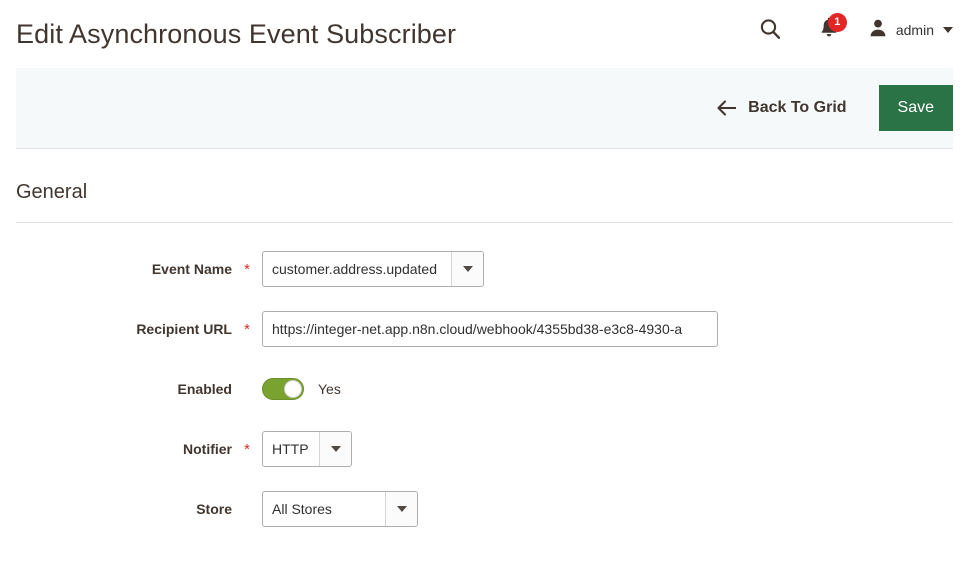  What do you see at coordinates (207, 449) in the screenshot?
I see `field-label-notifier: Notifier` at bounding box center [207, 449].